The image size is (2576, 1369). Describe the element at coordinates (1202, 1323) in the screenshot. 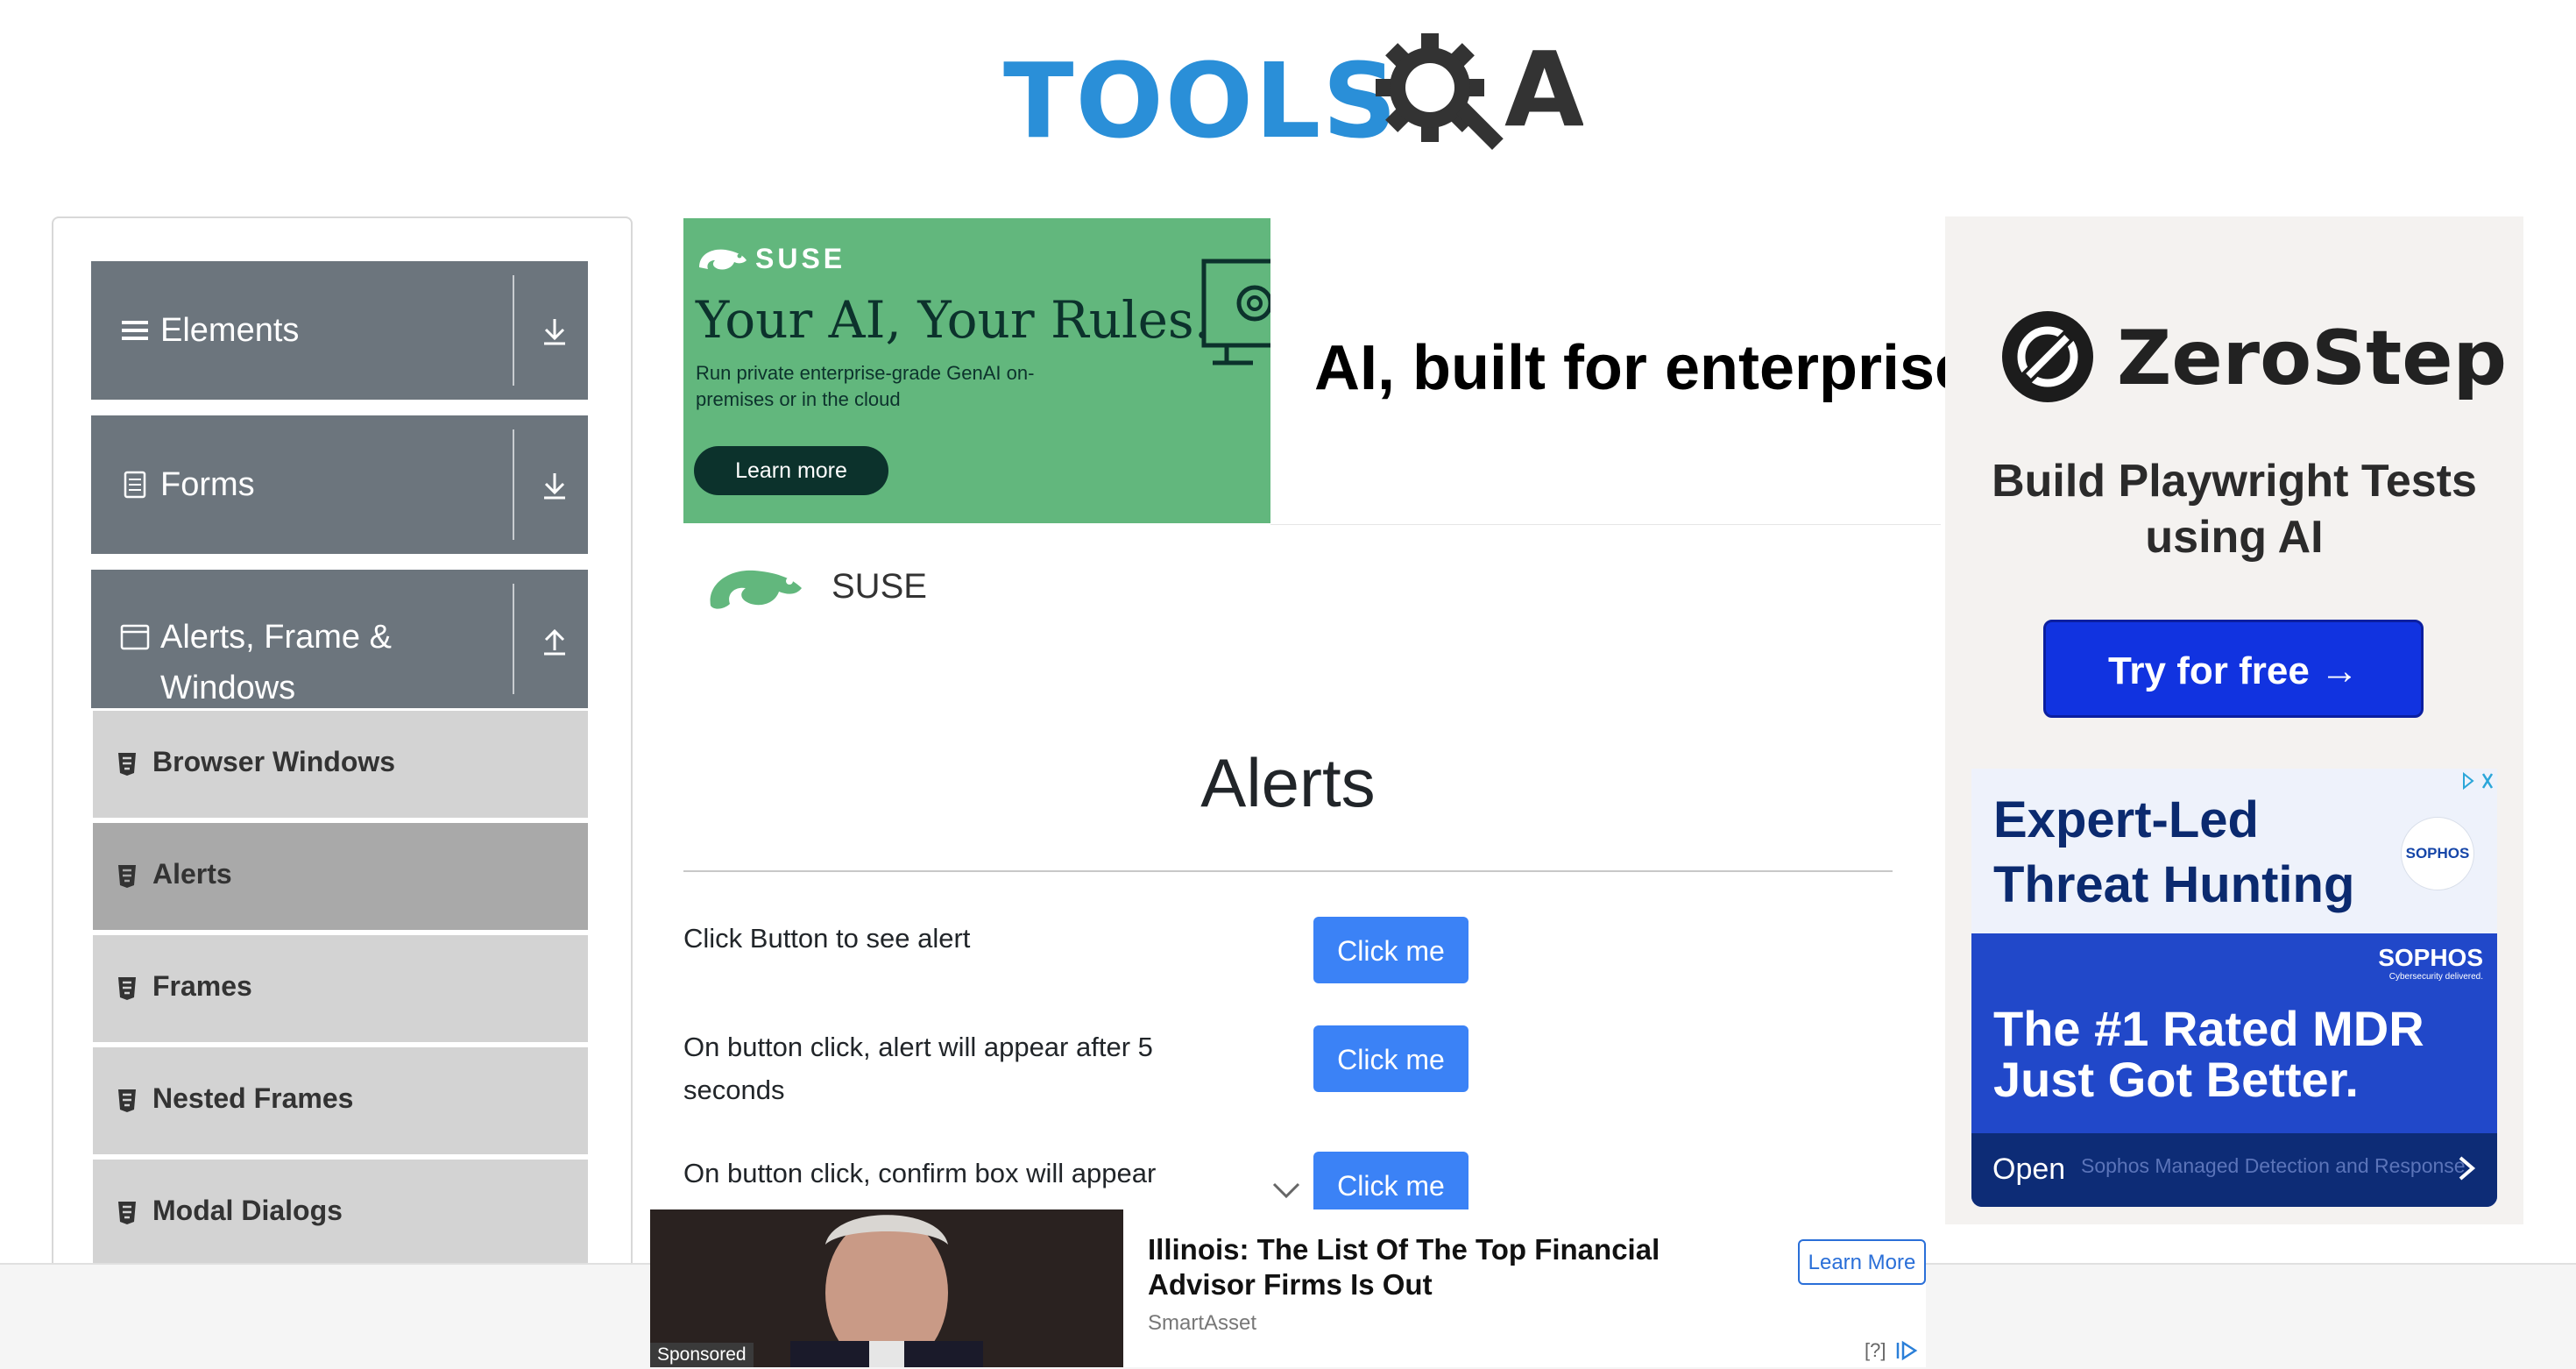

I see `ad-source: SmartAsset` at that location.